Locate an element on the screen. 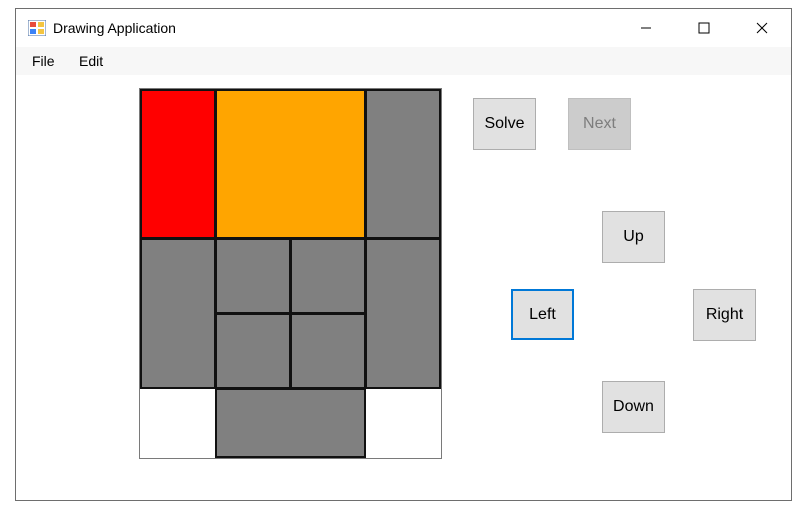 Image resolution: width=806 pixels, height=510 pixels. vertical-block-left is located at coordinates (178, 313).